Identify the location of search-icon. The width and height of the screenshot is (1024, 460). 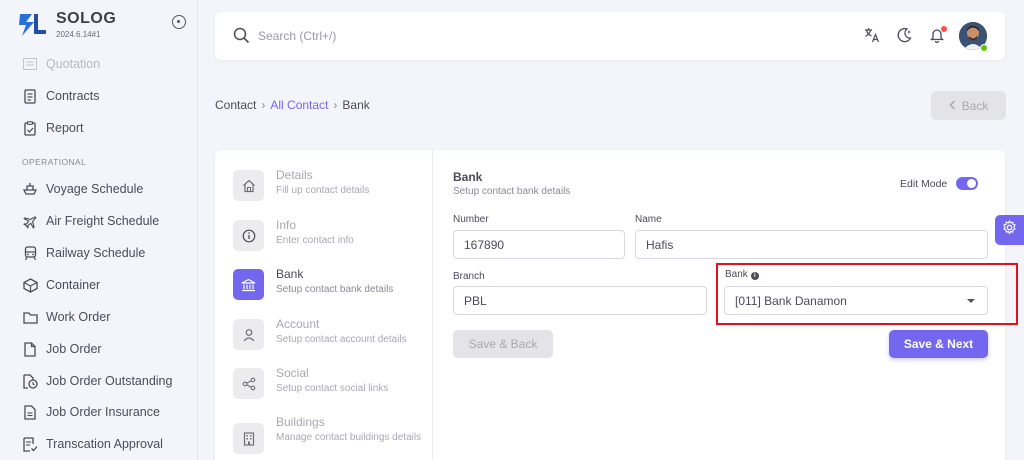
(241, 38).